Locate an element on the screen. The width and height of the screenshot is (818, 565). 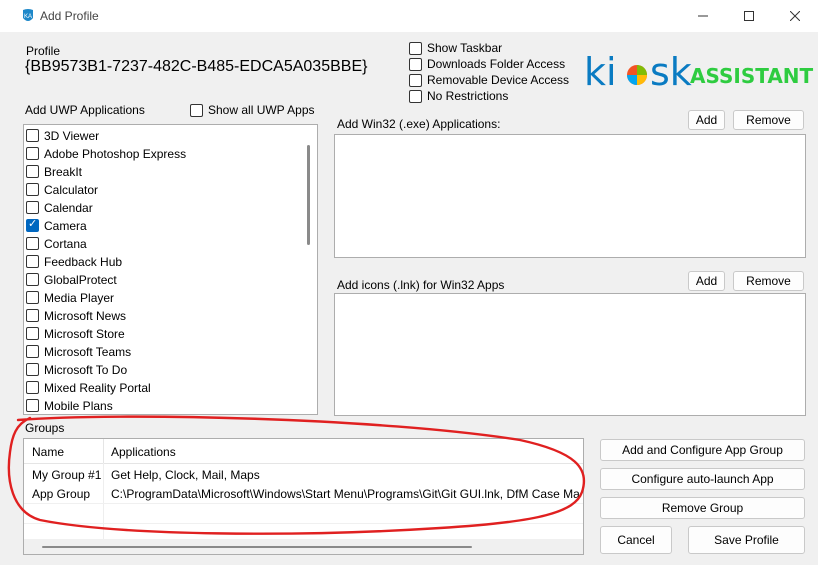
show-taskbar-checkbox is located at coordinates (415, 48).